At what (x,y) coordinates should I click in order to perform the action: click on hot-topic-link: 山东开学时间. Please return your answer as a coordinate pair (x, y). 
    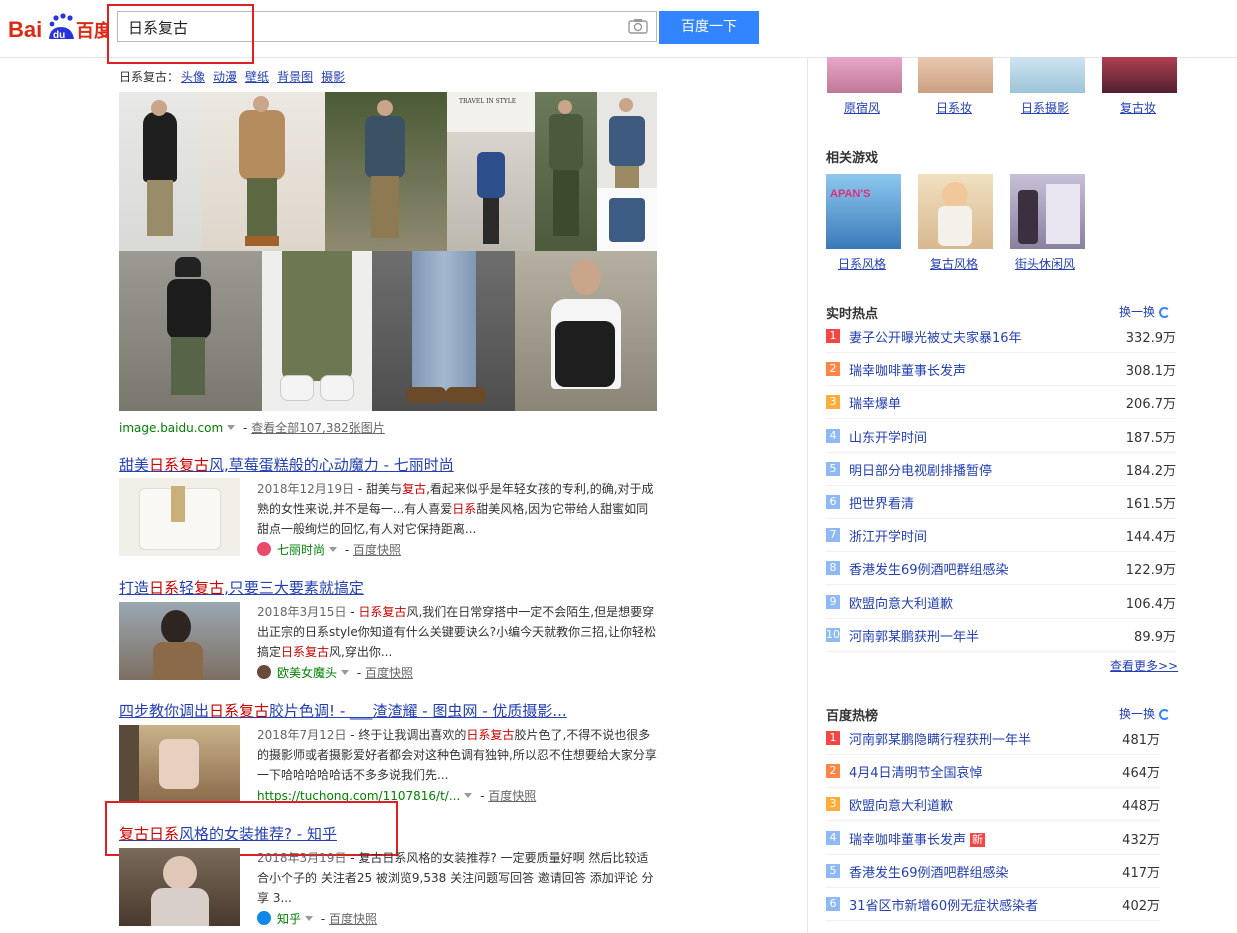
    Looking at the image, I should click on (888, 436).